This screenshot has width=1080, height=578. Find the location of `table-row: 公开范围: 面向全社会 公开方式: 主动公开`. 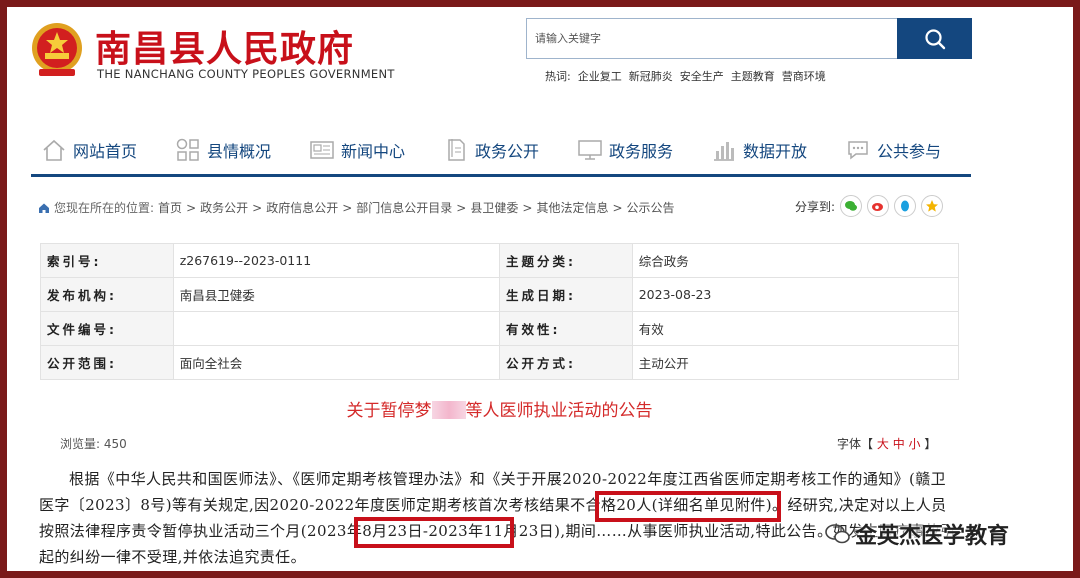

table-row: 公开范围: 面向全社会 公开方式: 主动公开 is located at coordinates (500, 362).